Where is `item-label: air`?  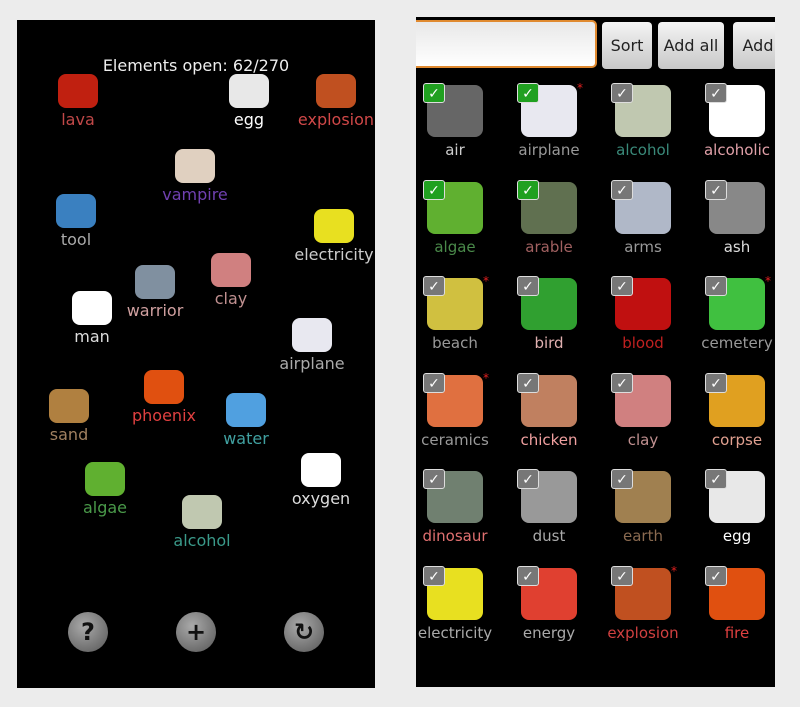
item-label: air is located at coordinates (455, 150).